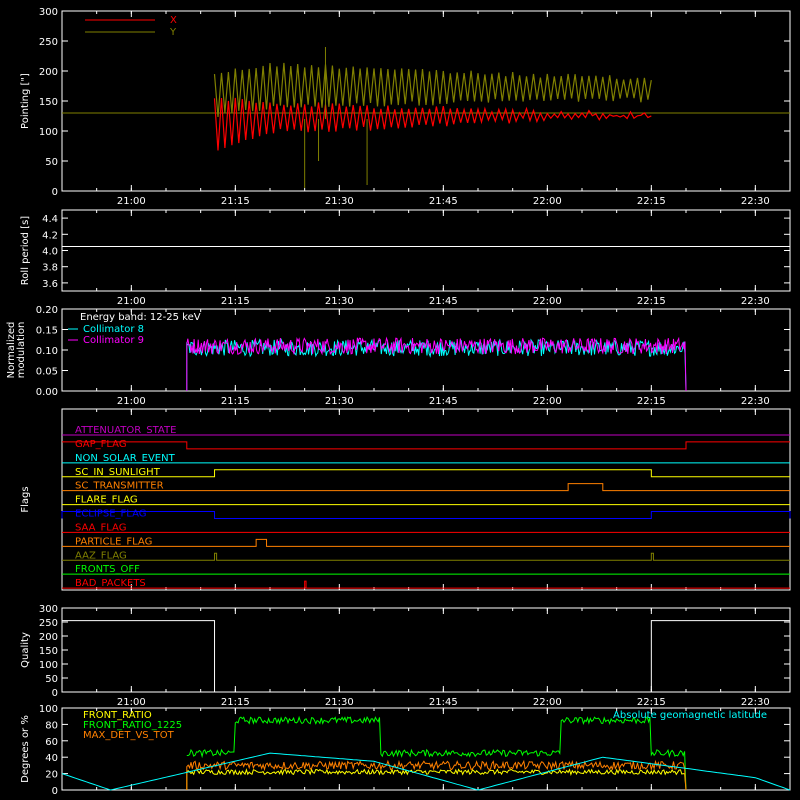  What do you see at coordinates (51, 162) in the screenshot?
I see `pointing-ytick-label: 50` at bounding box center [51, 162].